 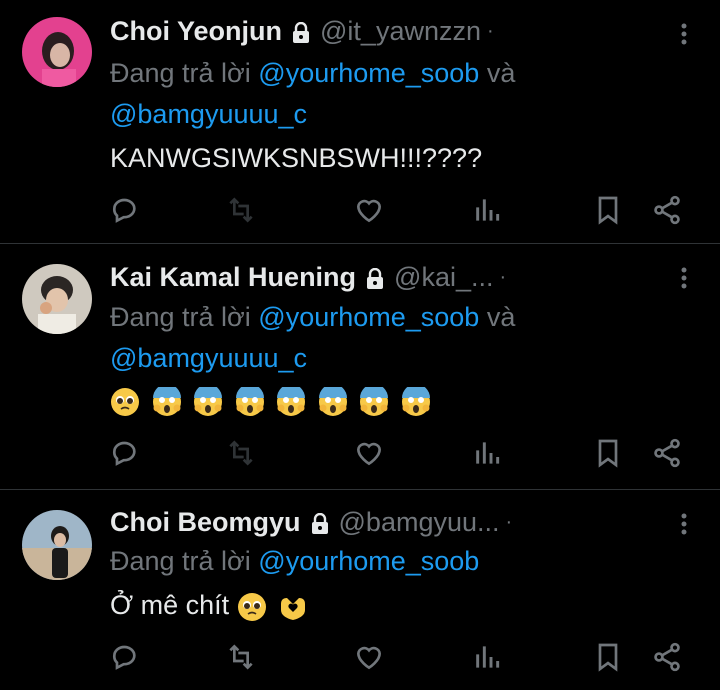 I want to click on tweet-header: Choi Beomgyu @bamgyuu... ·, so click(x=311, y=522).